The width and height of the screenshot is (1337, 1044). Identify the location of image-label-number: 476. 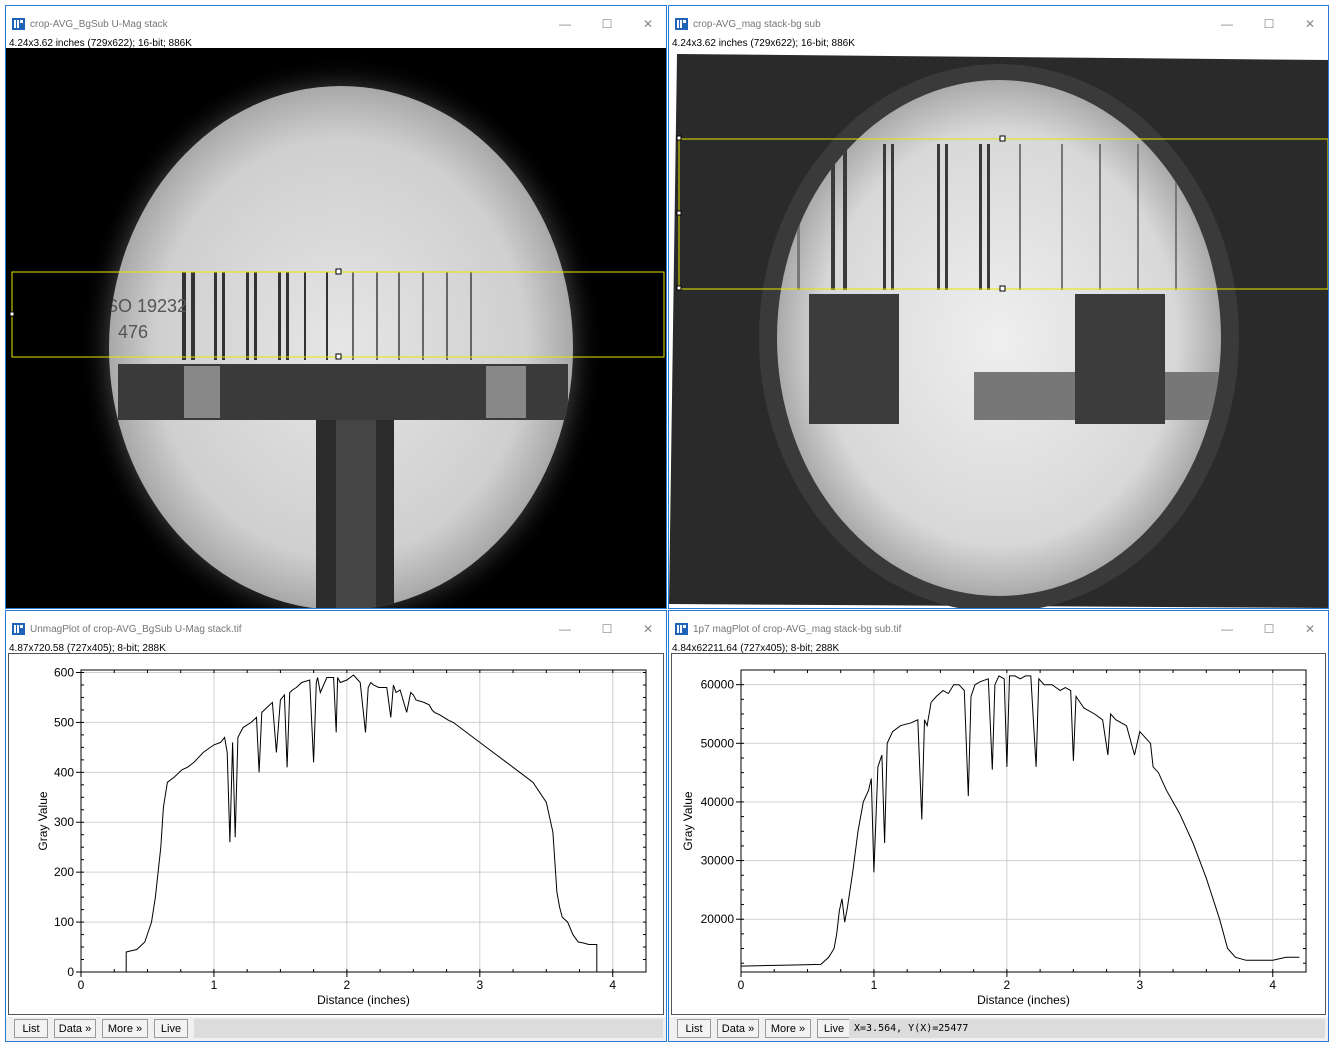
(133, 332).